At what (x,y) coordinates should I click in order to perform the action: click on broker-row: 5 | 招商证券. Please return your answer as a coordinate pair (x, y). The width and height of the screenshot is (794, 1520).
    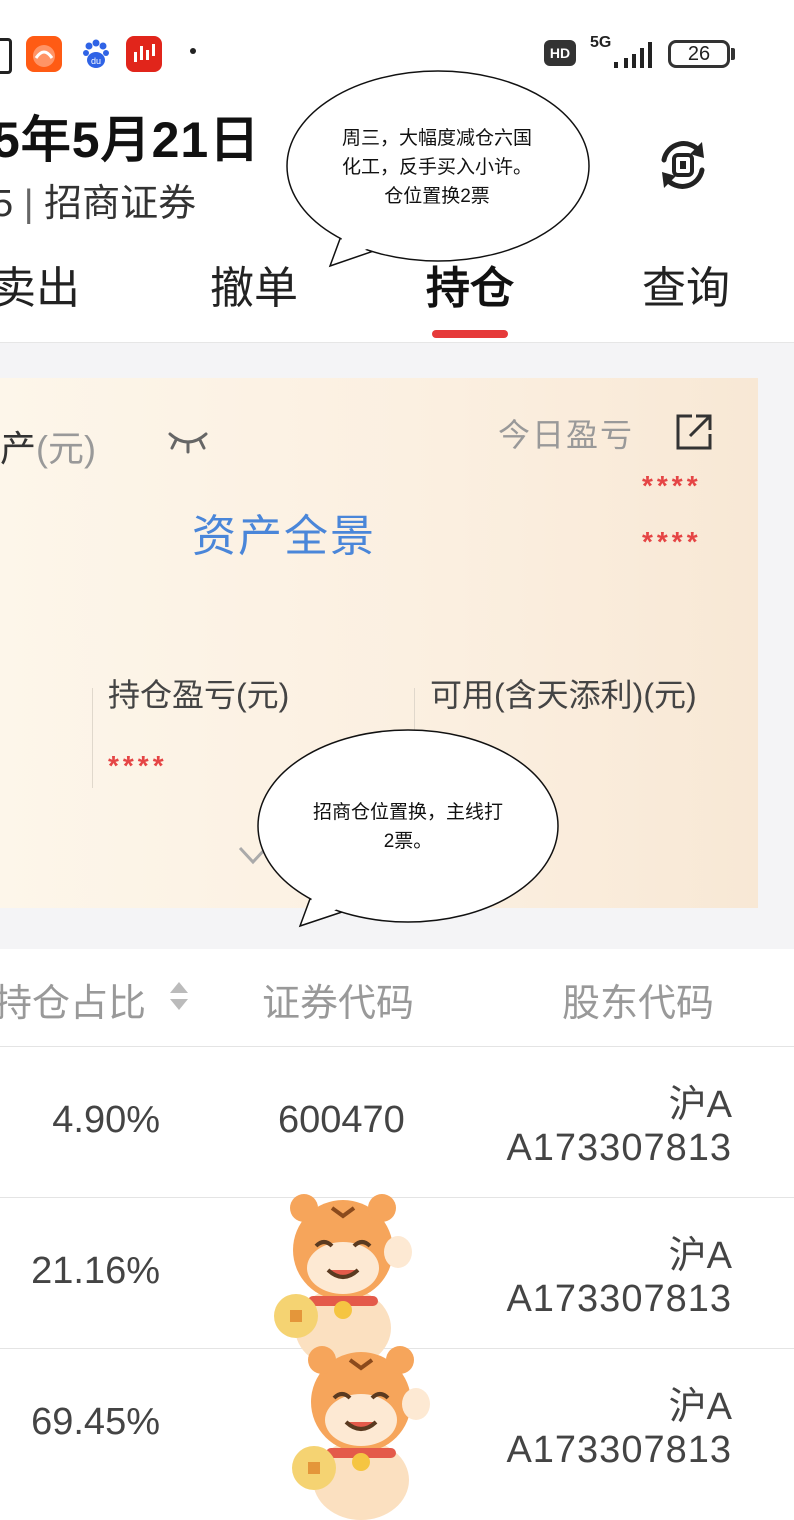
    Looking at the image, I should click on (98, 199).